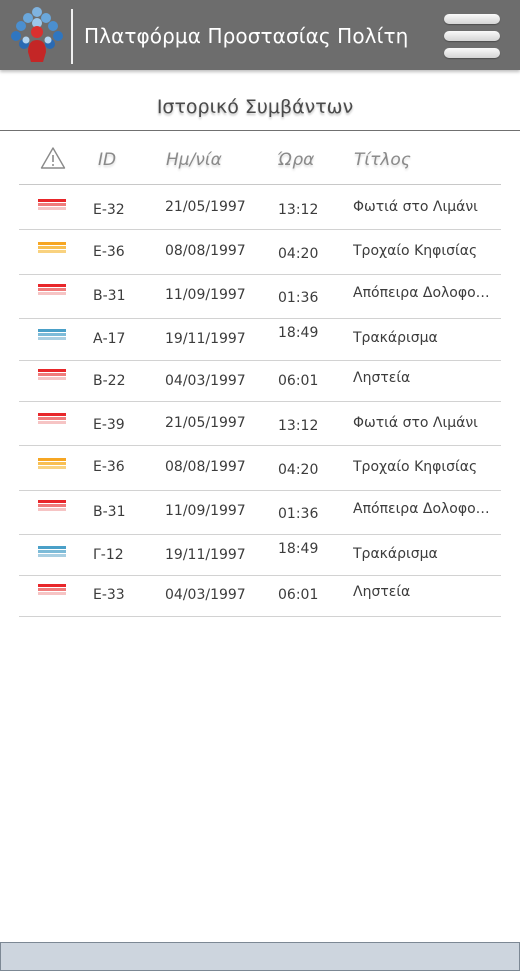 This screenshot has width=520, height=971. Describe the element at coordinates (109, 339) in the screenshot. I see `incident-id: Α-17` at that location.